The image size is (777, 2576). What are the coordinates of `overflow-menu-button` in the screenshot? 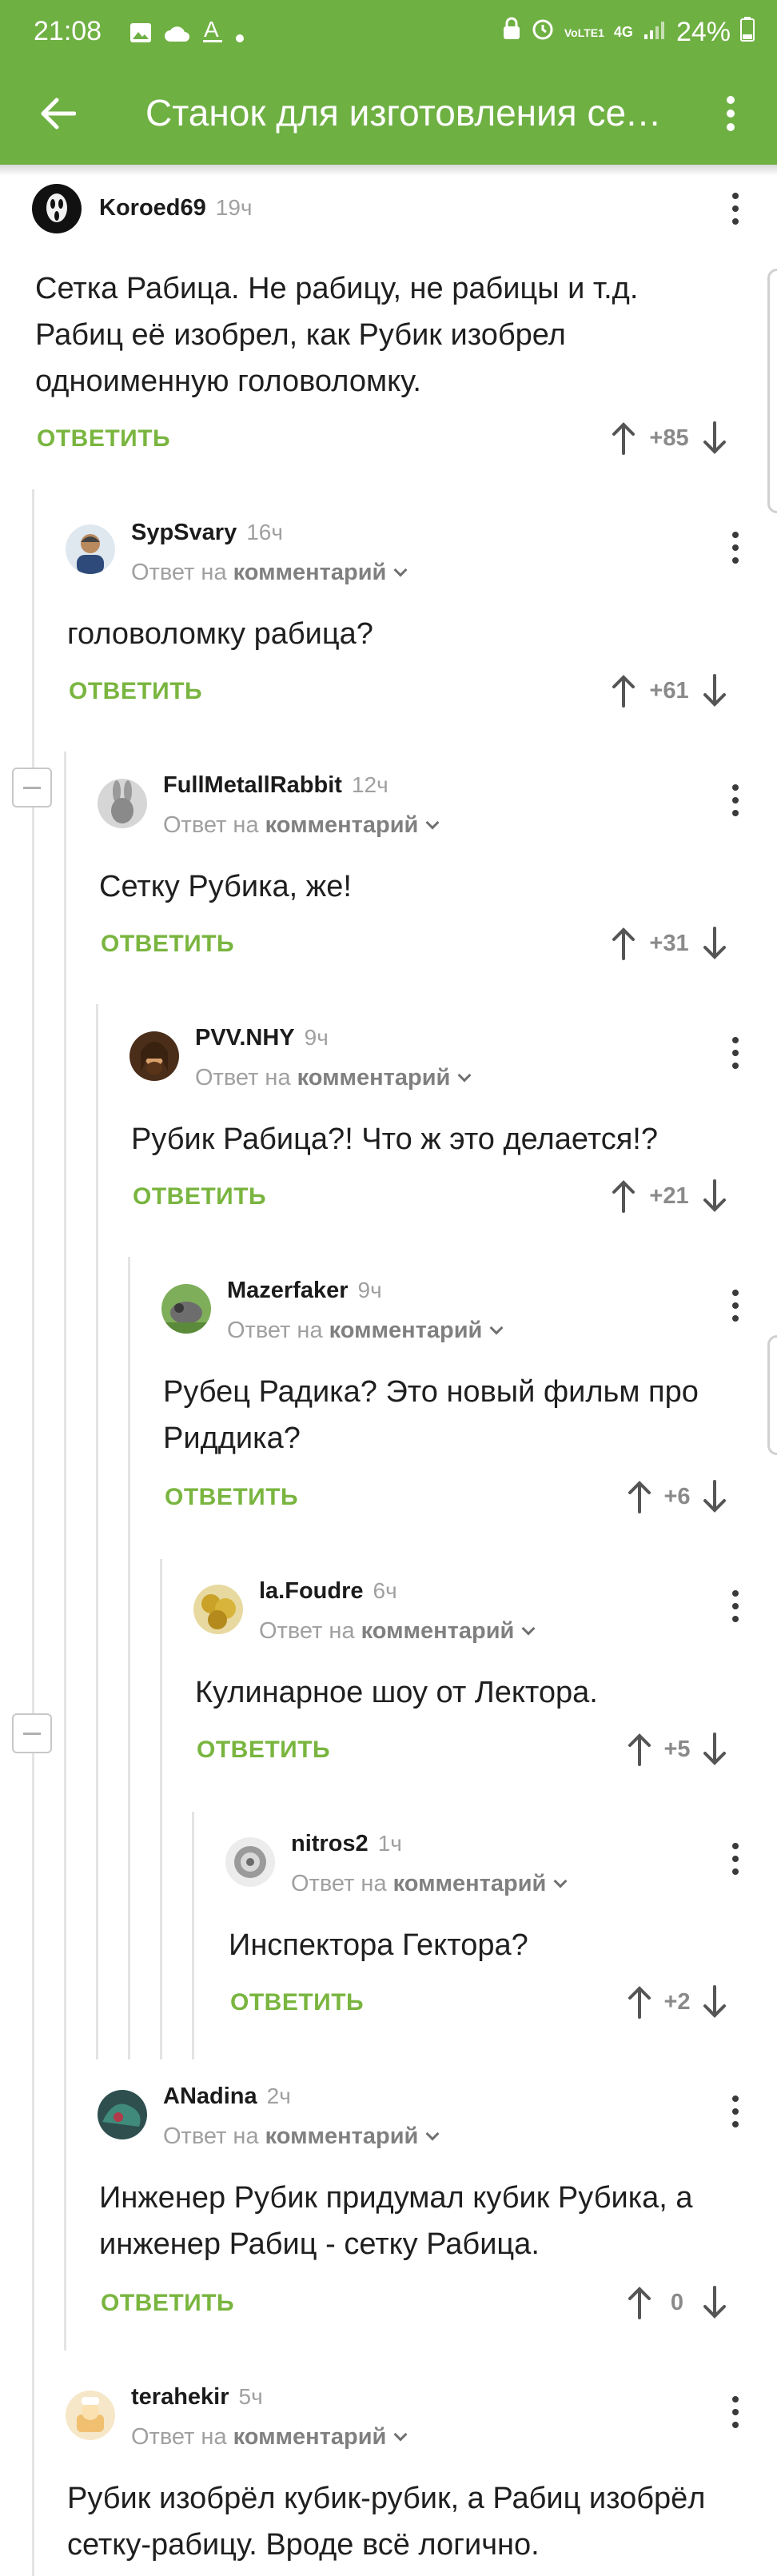 It's located at (731, 114).